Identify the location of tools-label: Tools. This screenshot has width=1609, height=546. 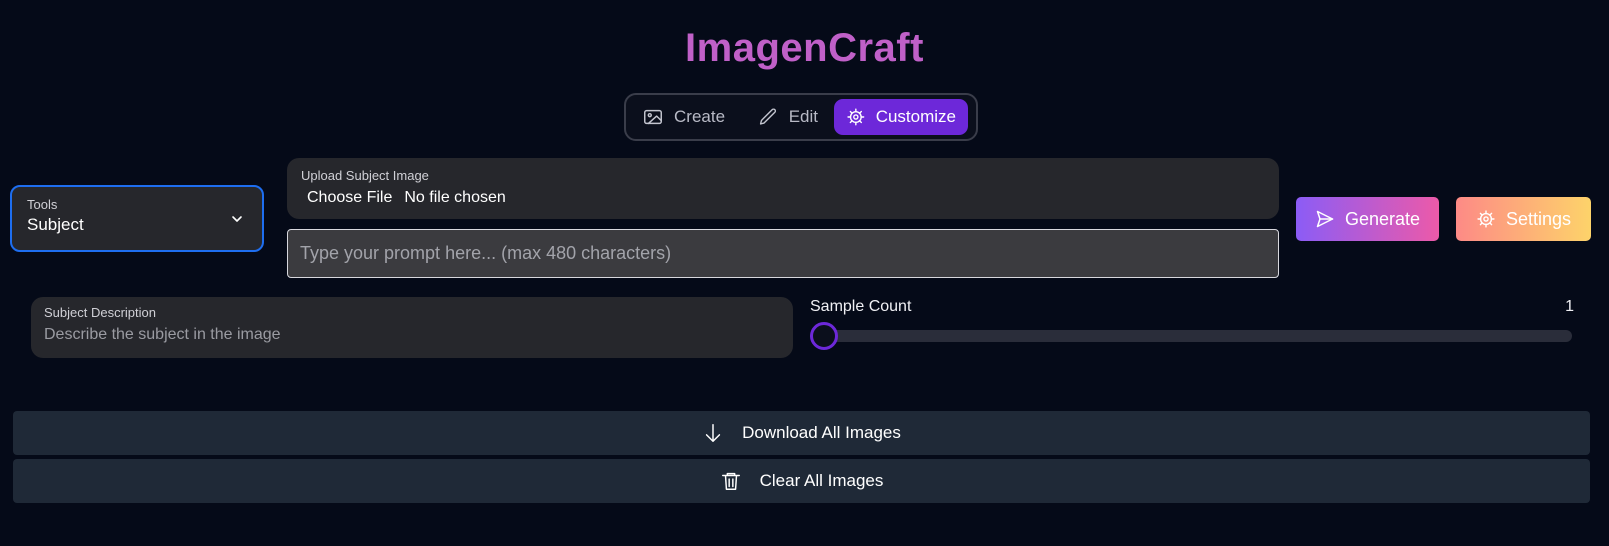
(42, 204).